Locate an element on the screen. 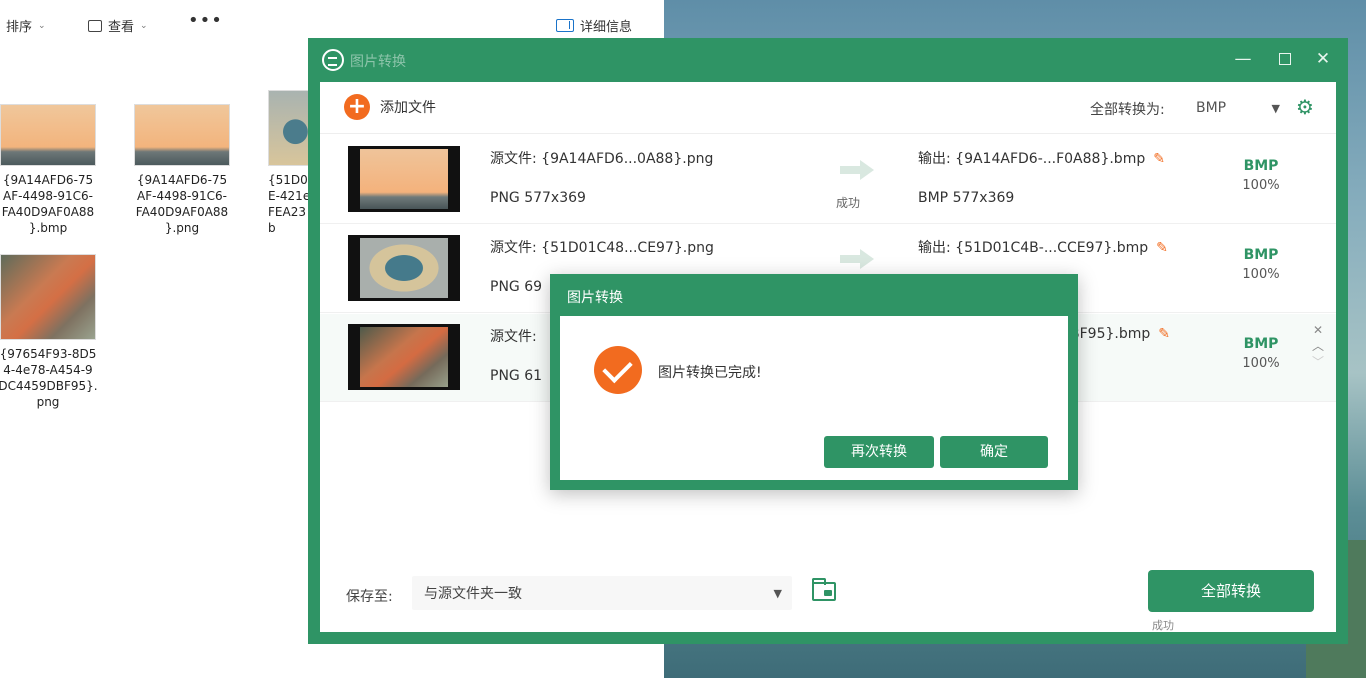  output-file-label: 输出: {51D01C4B-...CCE97}.bmp ✎ is located at coordinates (1043, 247).